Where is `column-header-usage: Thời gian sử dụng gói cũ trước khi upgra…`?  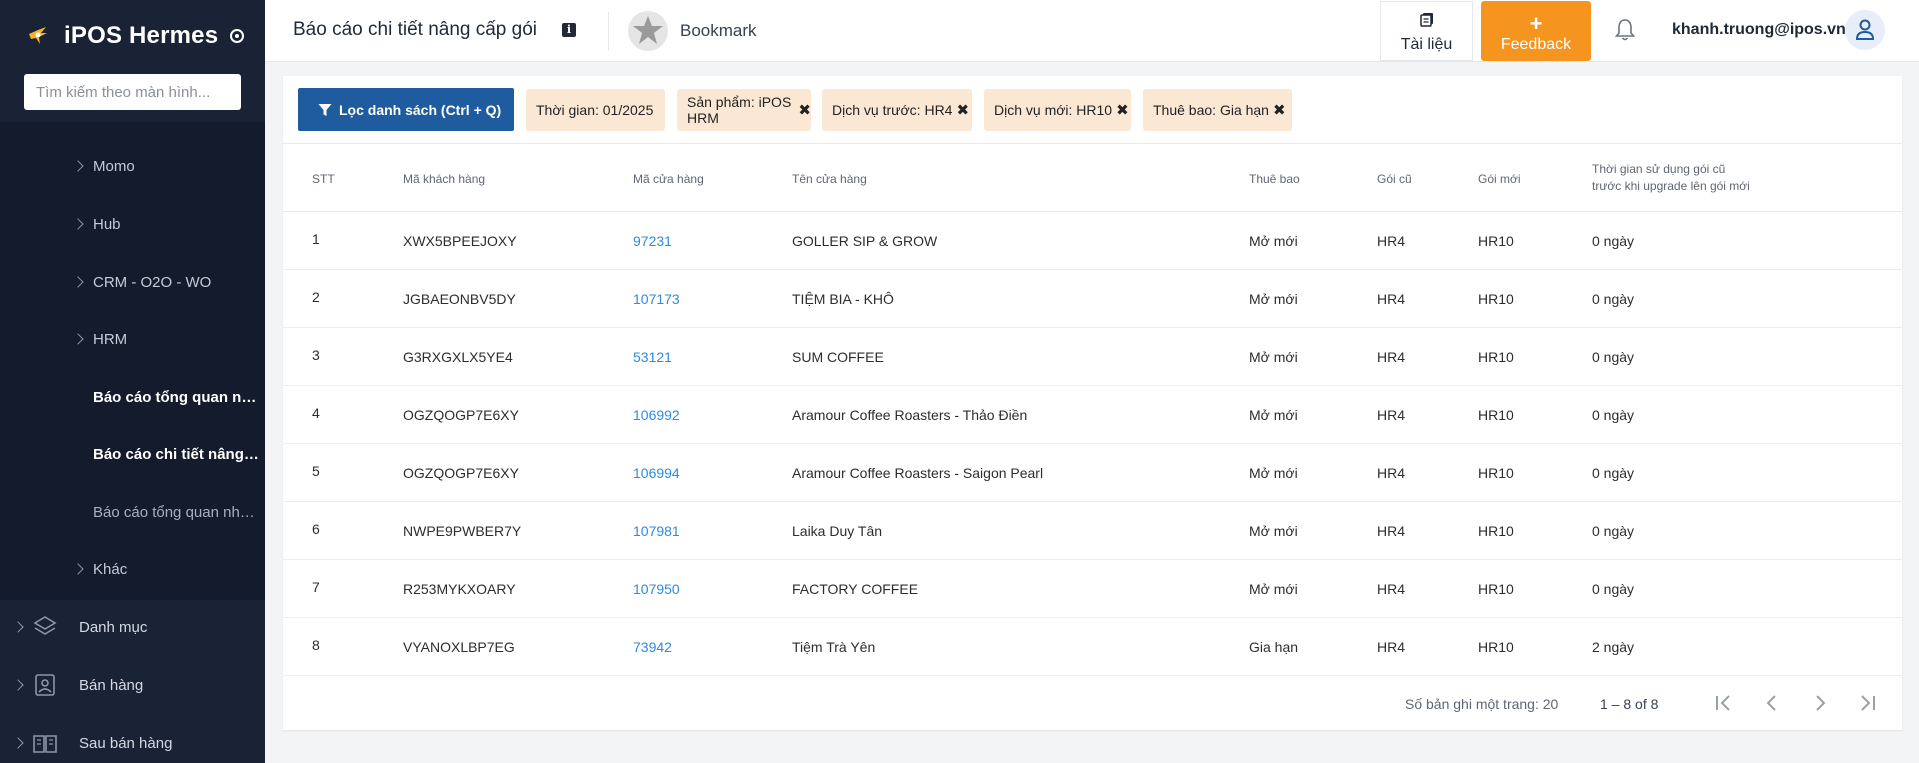 column-header-usage: Thời gian sử dụng gói cũ trước khi upgra… is located at coordinates (1671, 178).